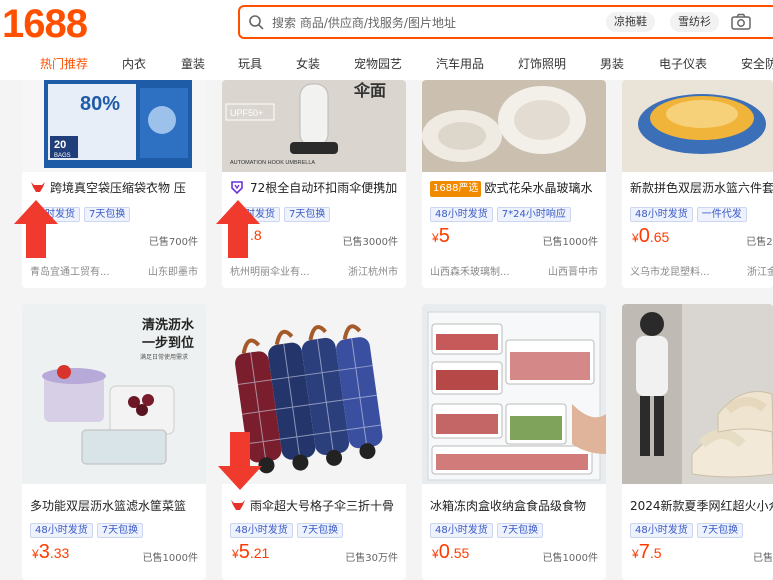 The height and width of the screenshot is (580, 773). I want to click on product-image: UPF50+ 伞面 AUTOMATION HOOK UMBRELLA, so click(314, 126).